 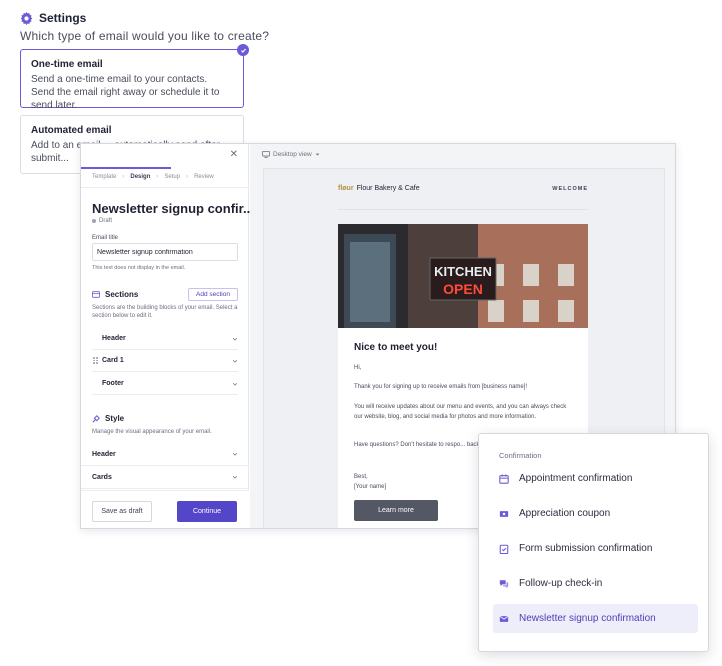 What do you see at coordinates (570, 188) in the screenshot?
I see `welcome-label: WELCOME` at bounding box center [570, 188].